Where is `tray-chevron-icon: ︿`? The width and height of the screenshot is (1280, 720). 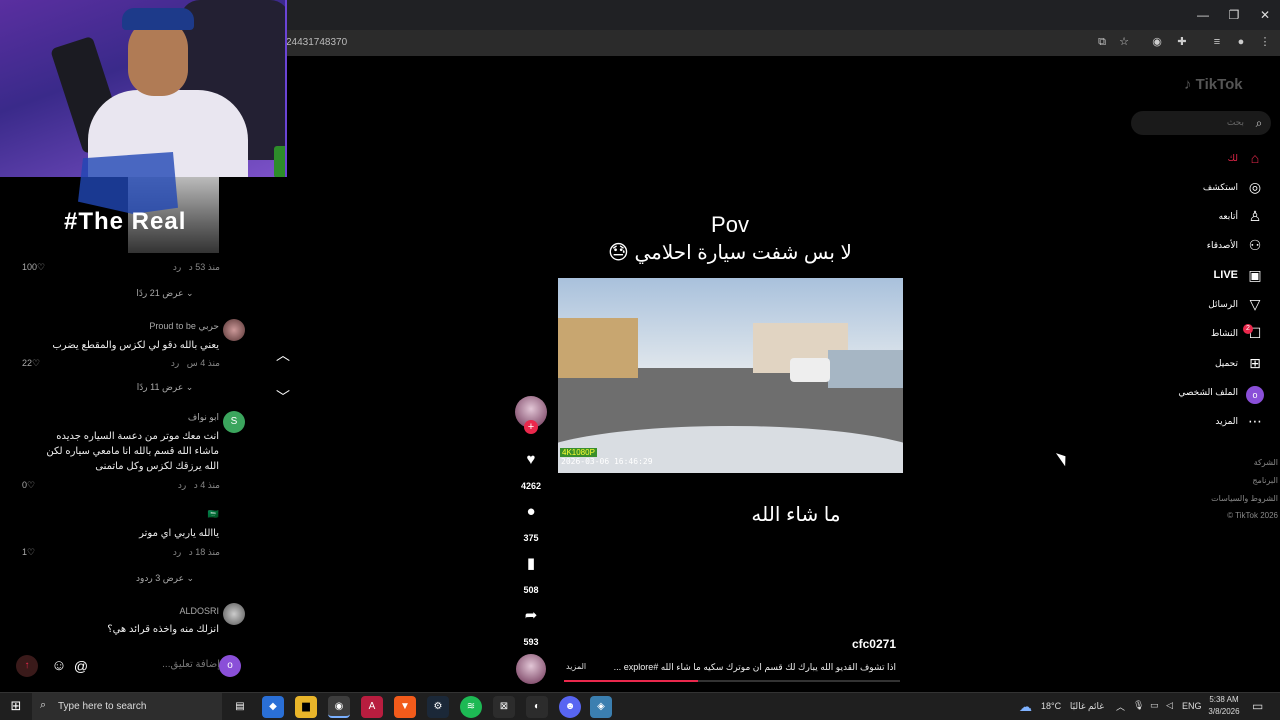
tray-chevron-icon: ︿ is located at coordinates (1120, 706).